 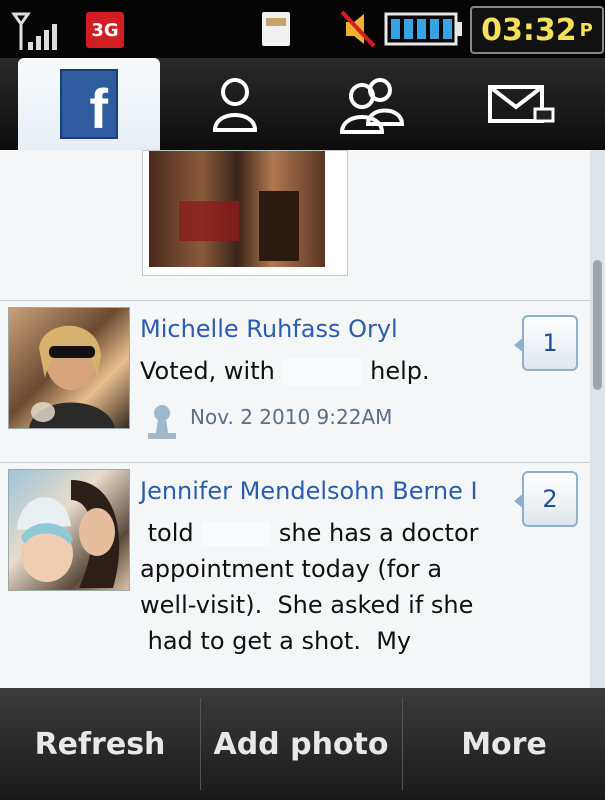 I want to click on mute-icon, so click(x=358, y=29).